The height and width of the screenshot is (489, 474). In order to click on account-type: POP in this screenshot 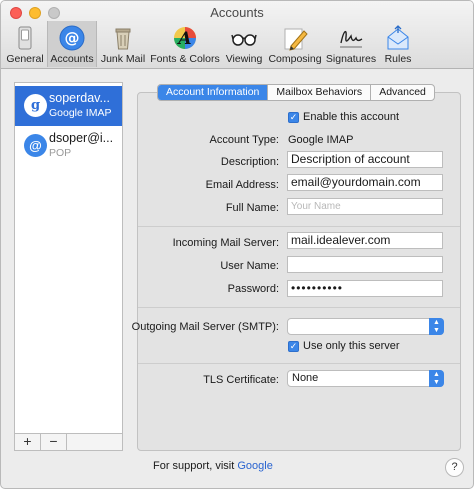, I will do `click(60, 153)`.